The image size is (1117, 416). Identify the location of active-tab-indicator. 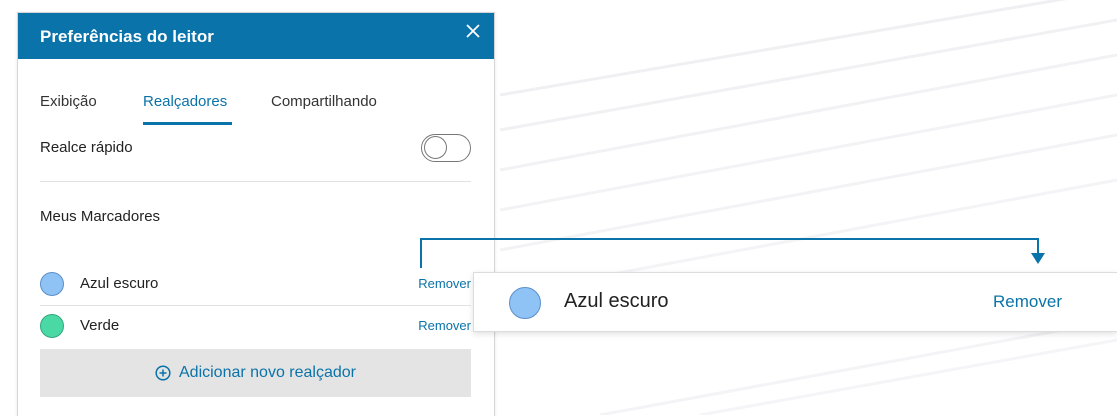
(187, 123).